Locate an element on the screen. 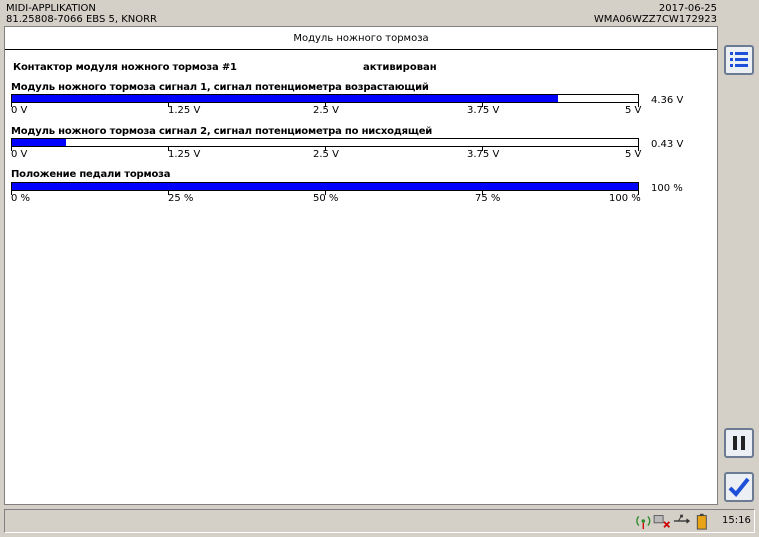 This screenshot has width=759, height=537. app-name: MIDI-APPLIKATION is located at coordinates (51, 8).